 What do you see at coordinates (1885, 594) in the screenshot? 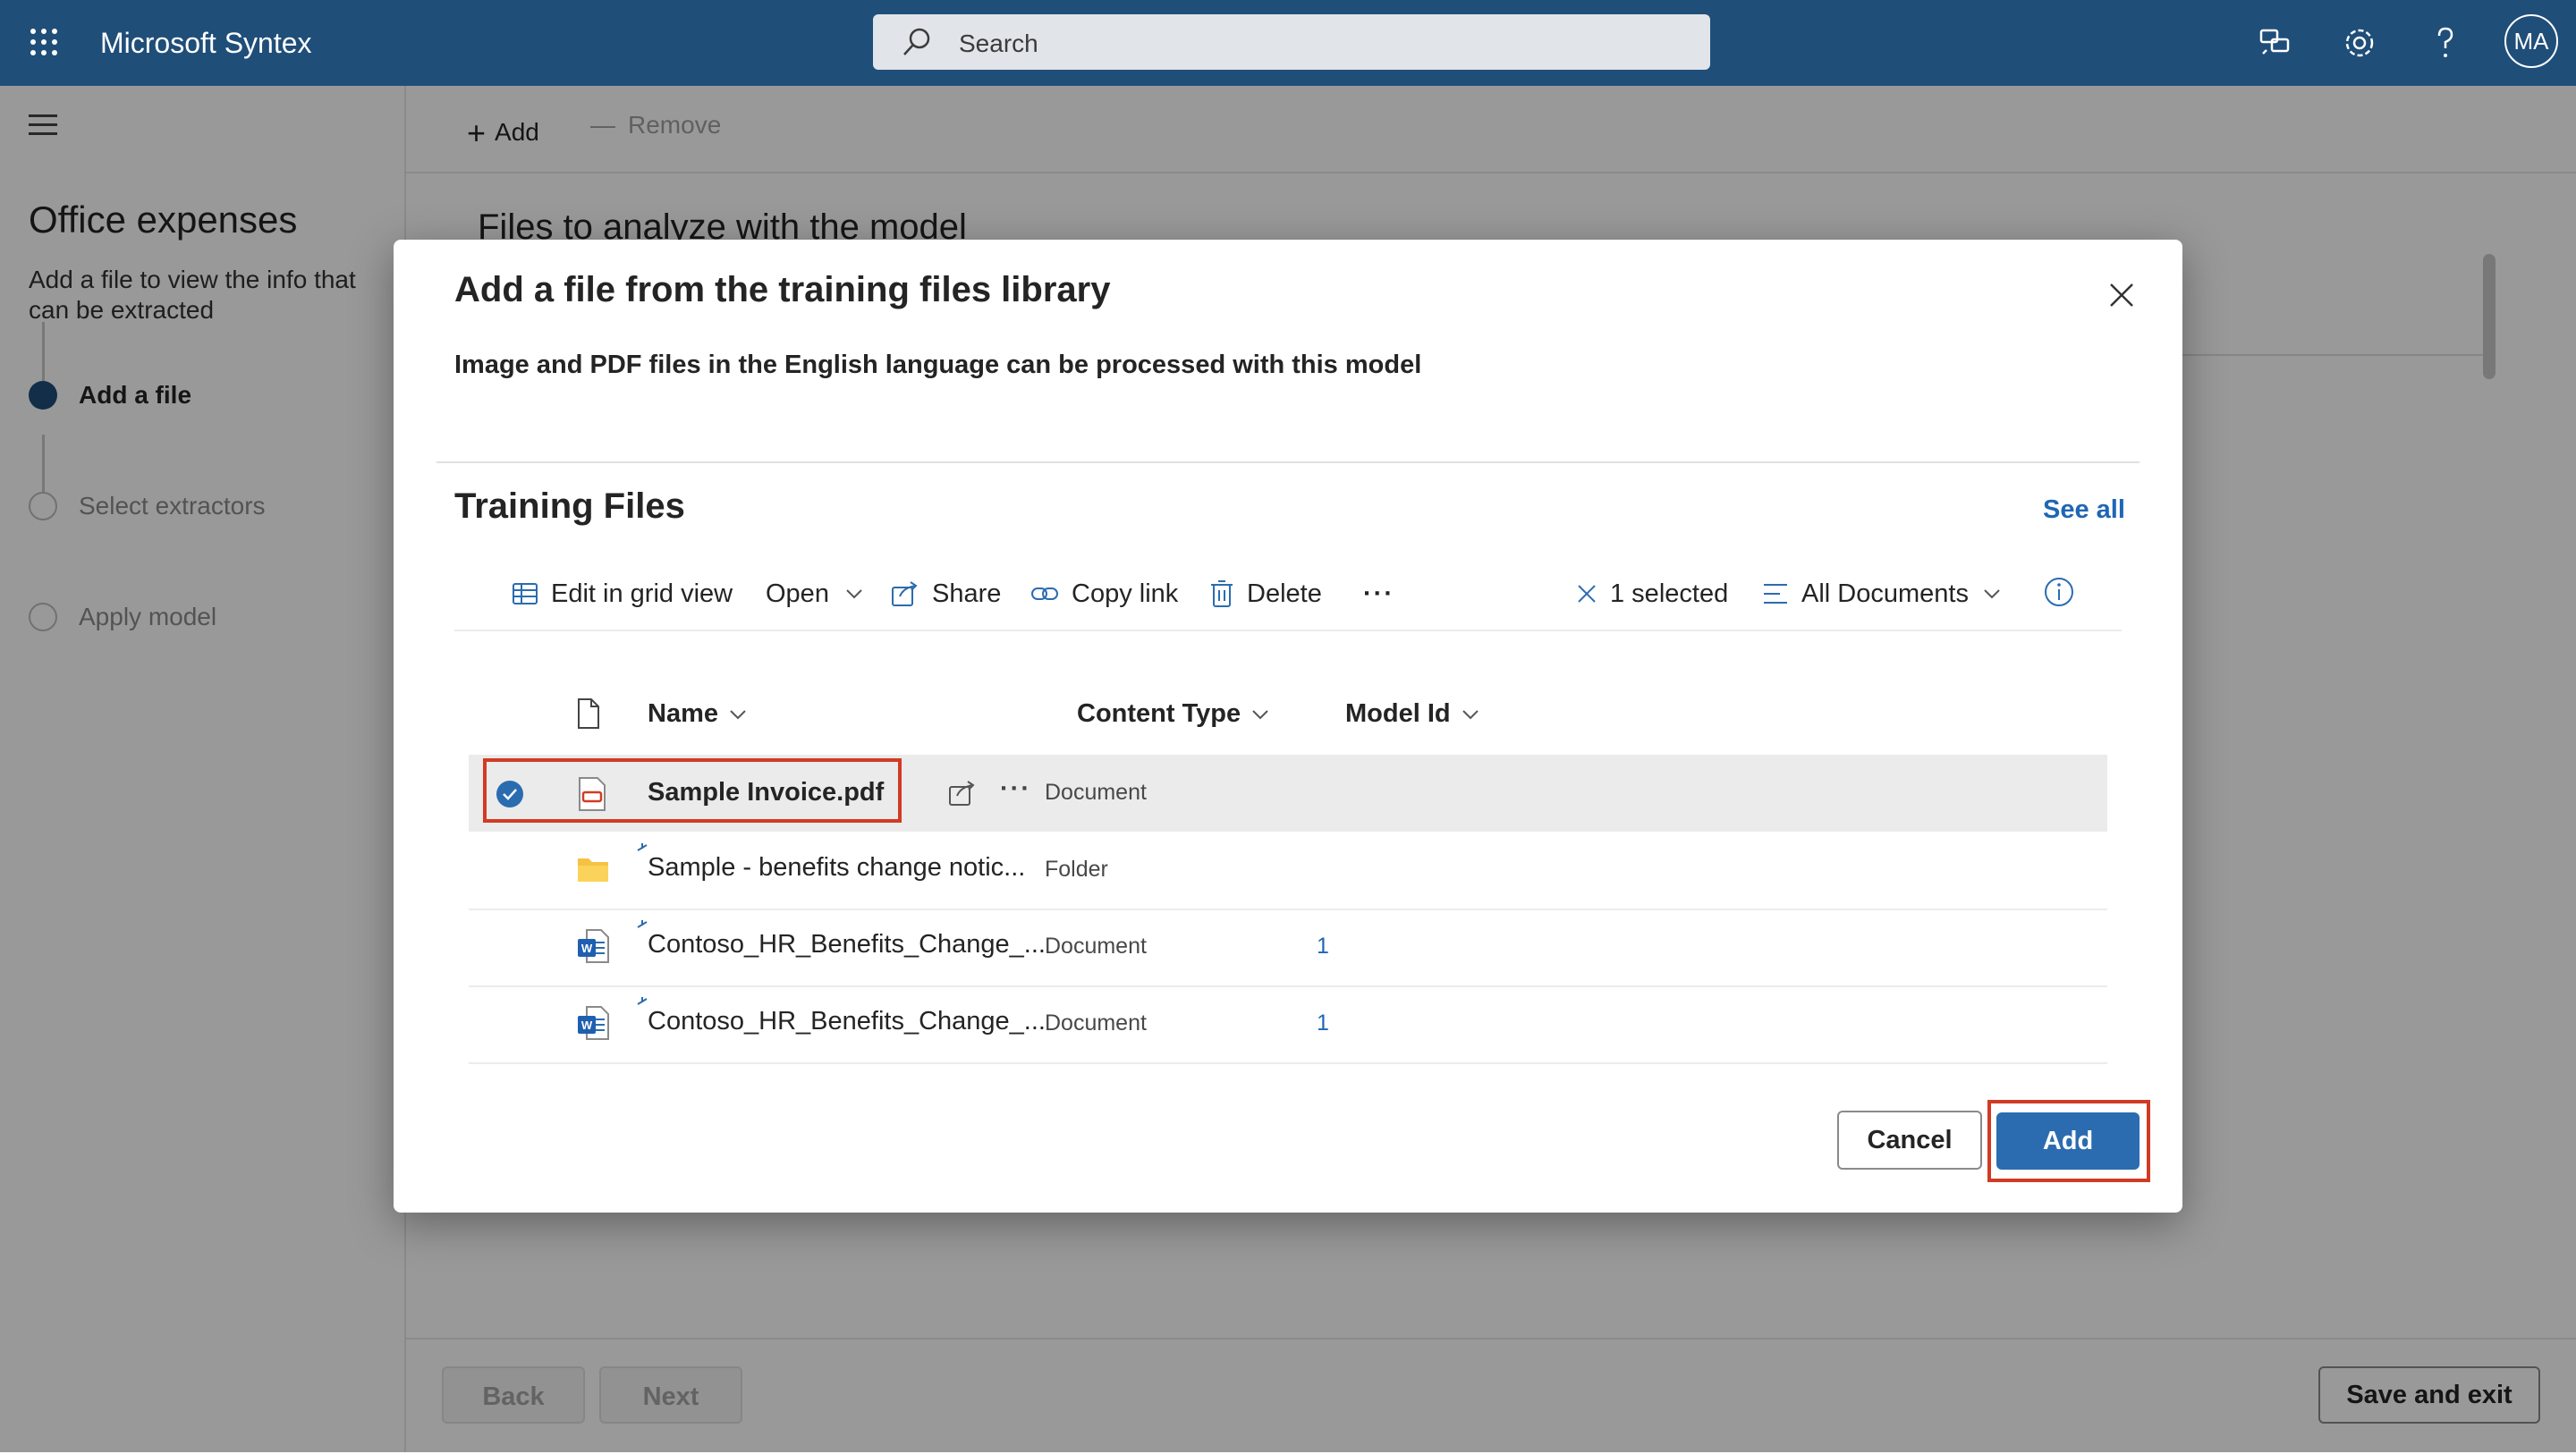
I see `view-label: All Documents` at bounding box center [1885, 594].